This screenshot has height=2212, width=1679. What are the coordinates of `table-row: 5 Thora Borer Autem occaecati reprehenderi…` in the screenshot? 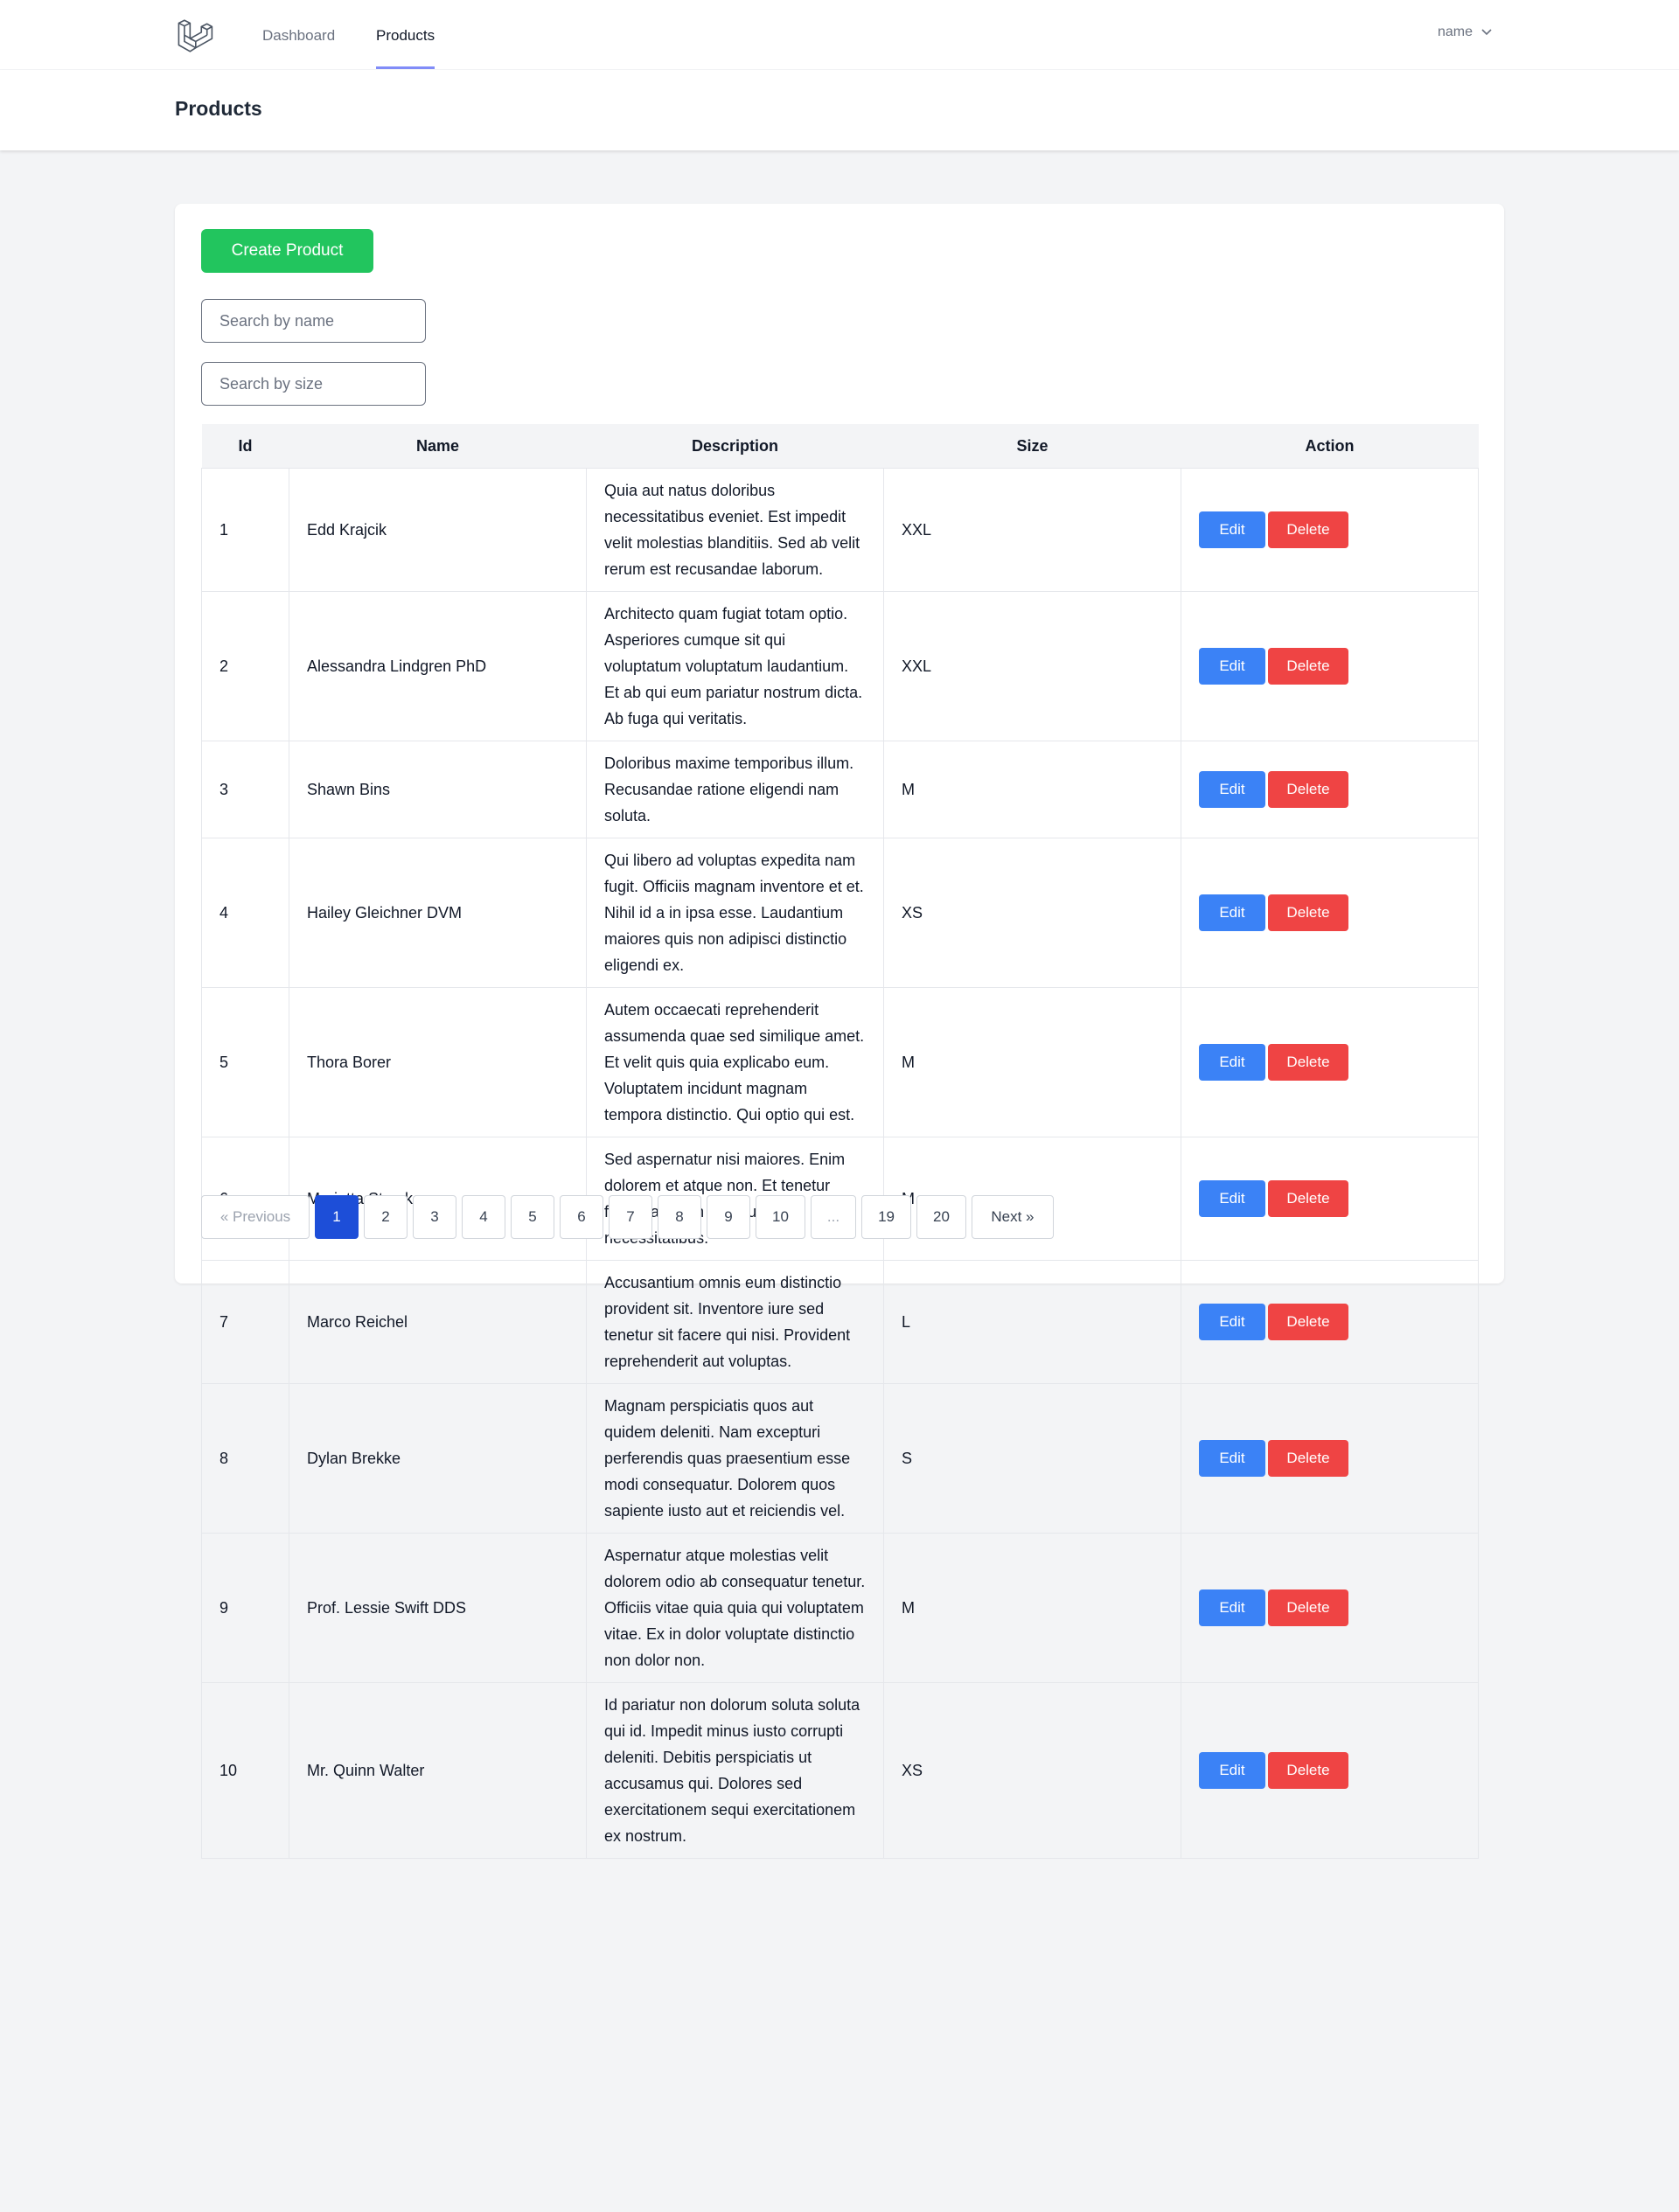 It's located at (840, 1062).